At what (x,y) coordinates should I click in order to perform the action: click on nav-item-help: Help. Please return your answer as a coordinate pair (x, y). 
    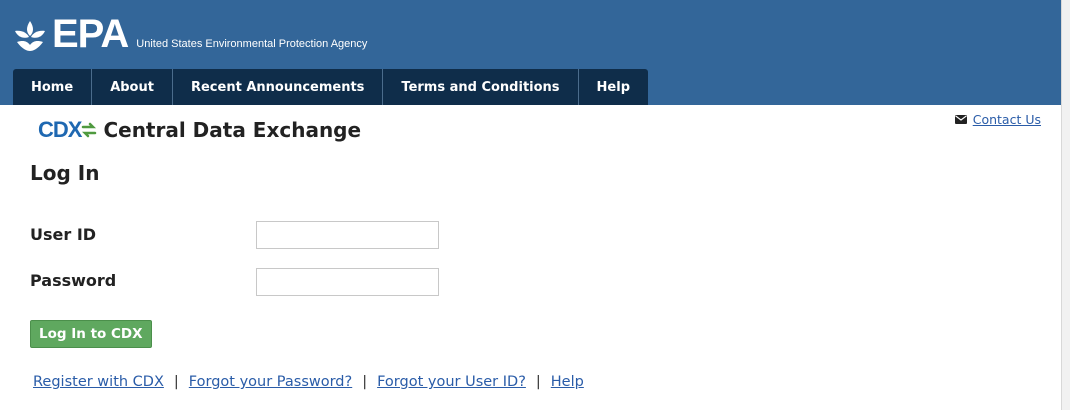
    Looking at the image, I should click on (613, 87).